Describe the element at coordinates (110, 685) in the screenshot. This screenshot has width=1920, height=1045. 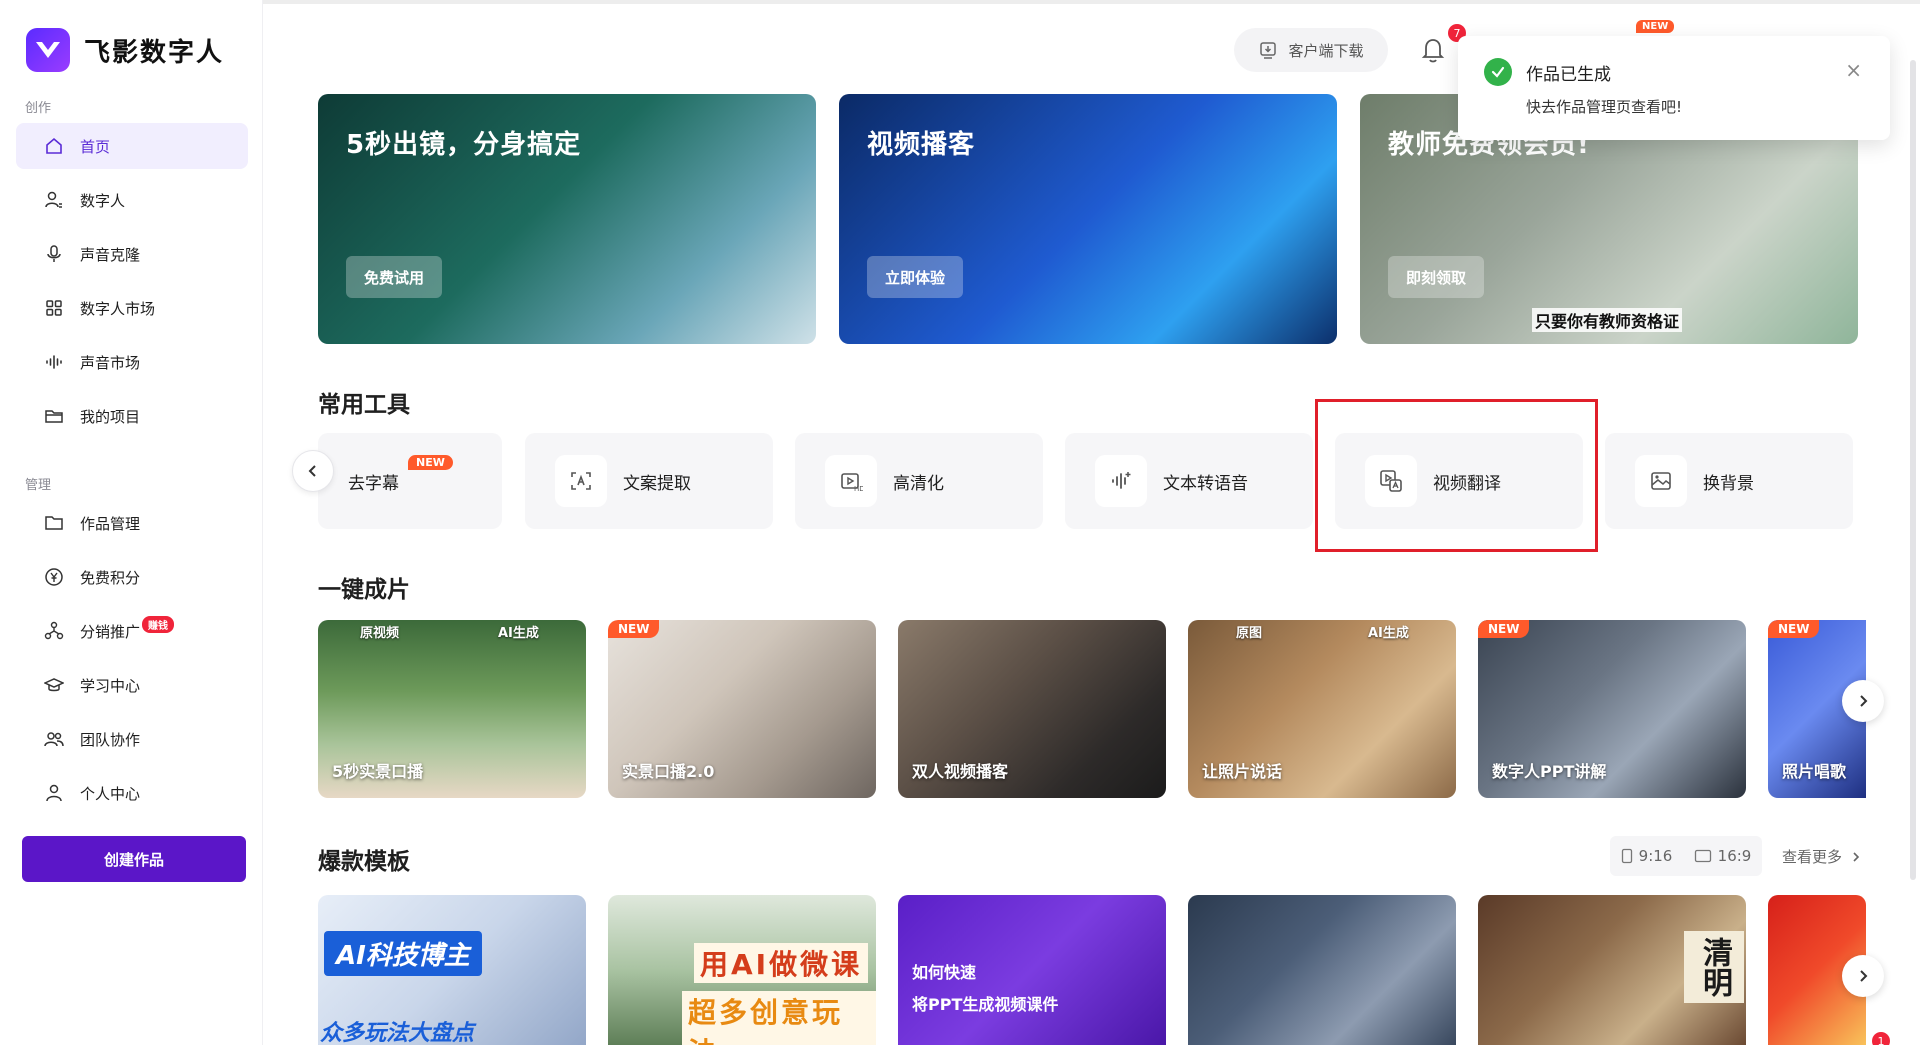
I see `sidebar-item-label: 学习中心` at that location.